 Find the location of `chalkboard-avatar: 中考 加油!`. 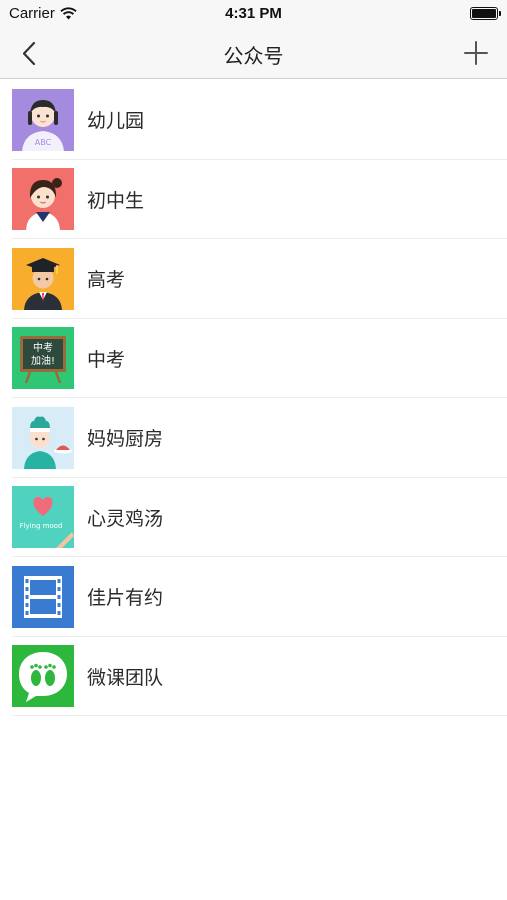

chalkboard-avatar: 中考 加油! is located at coordinates (43, 358).